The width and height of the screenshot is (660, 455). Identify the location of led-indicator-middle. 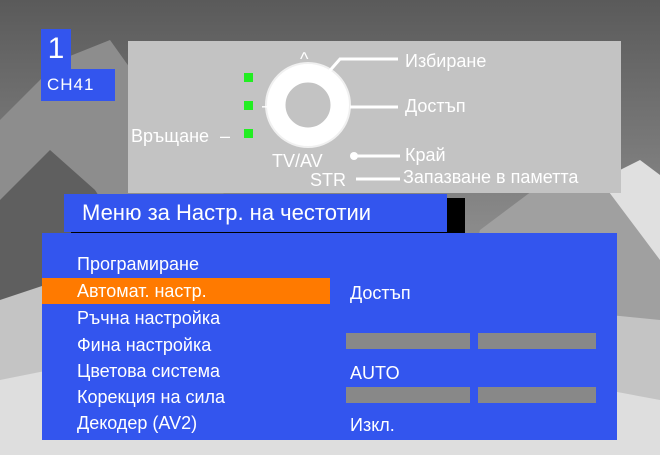
(248, 105).